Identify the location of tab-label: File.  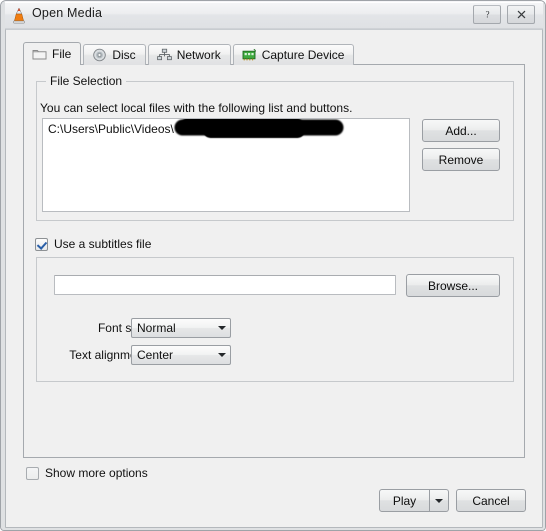
(62, 53).